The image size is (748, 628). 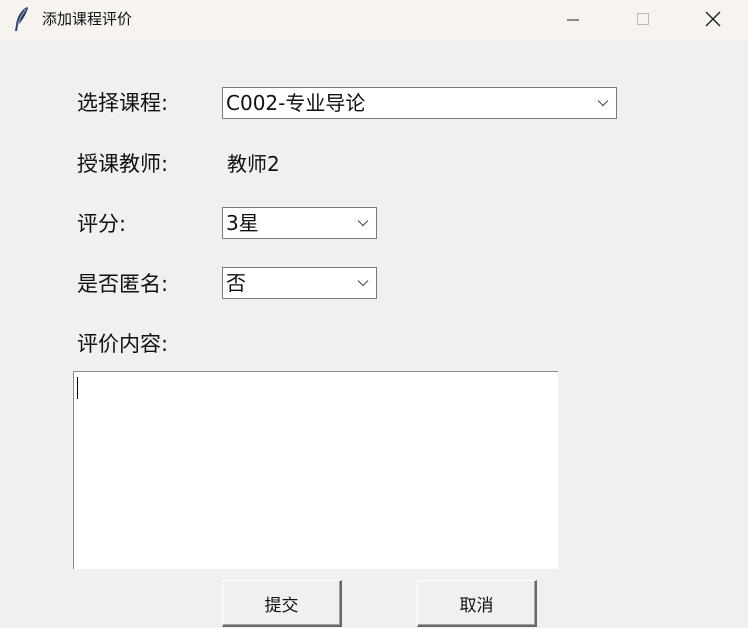 What do you see at coordinates (477, 603) in the screenshot?
I see `cancel-button: 取消` at bounding box center [477, 603].